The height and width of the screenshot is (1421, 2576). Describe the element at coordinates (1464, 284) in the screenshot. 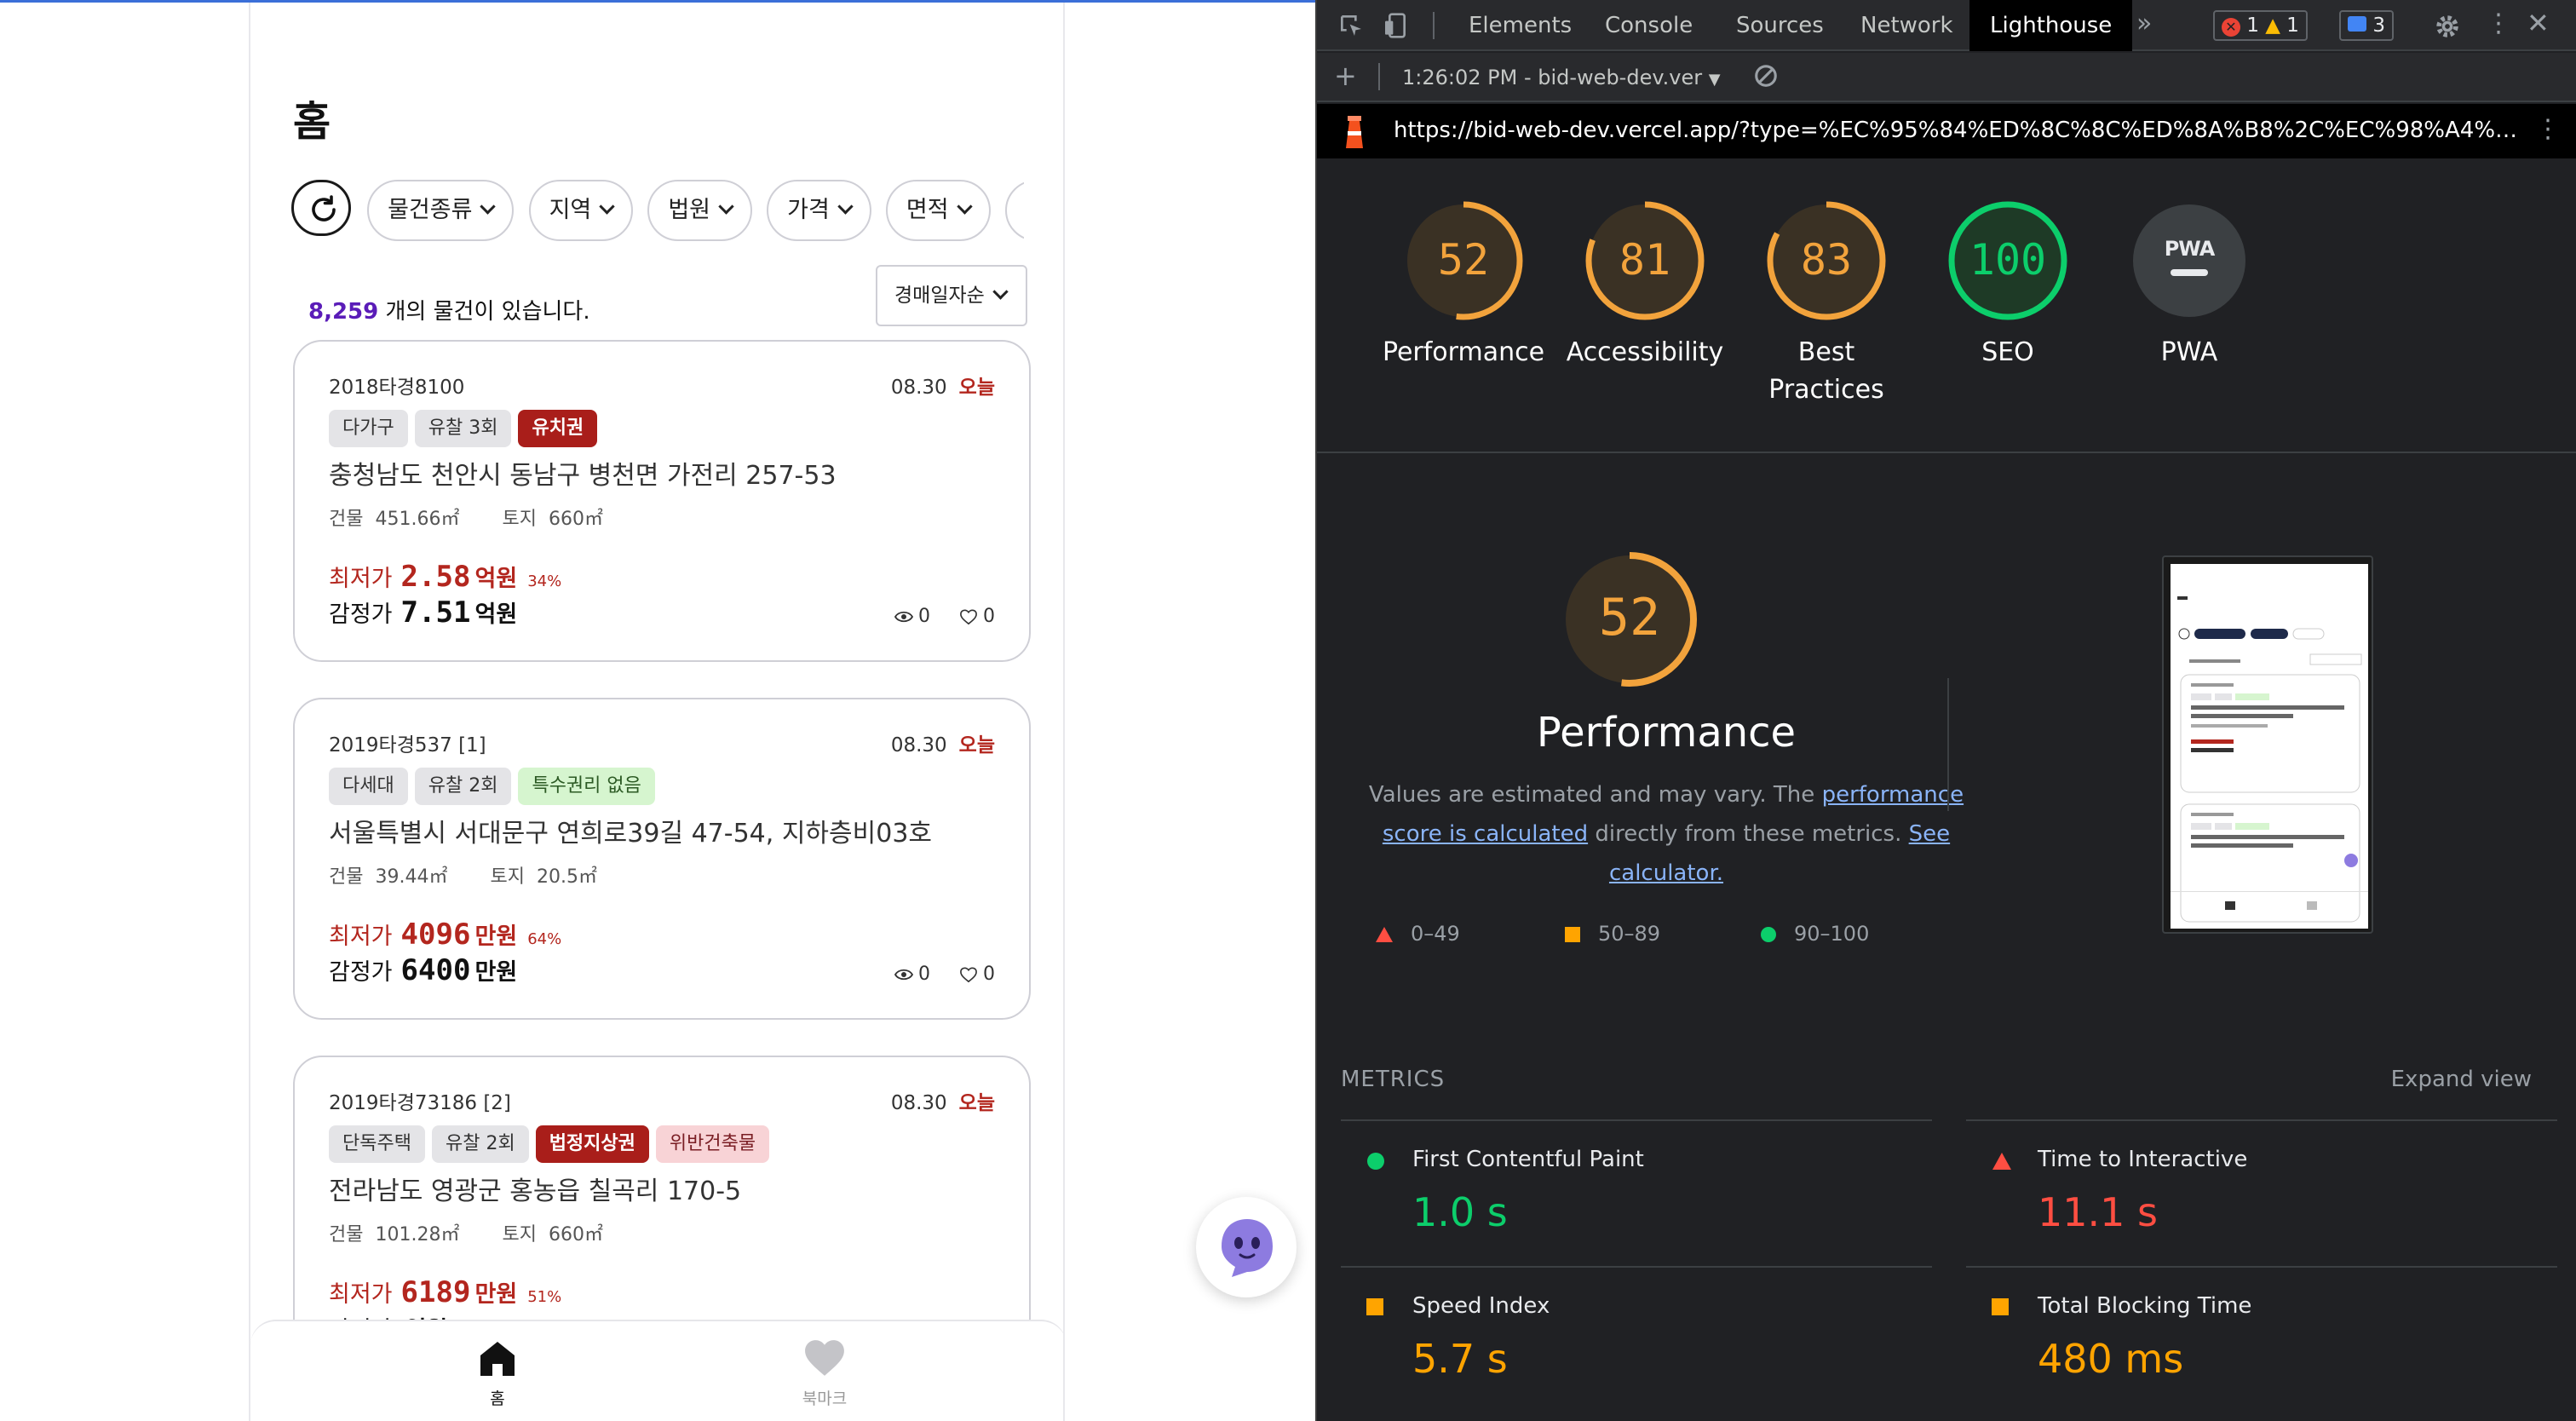

I see `score-gauge-performance: 52 Performance` at that location.